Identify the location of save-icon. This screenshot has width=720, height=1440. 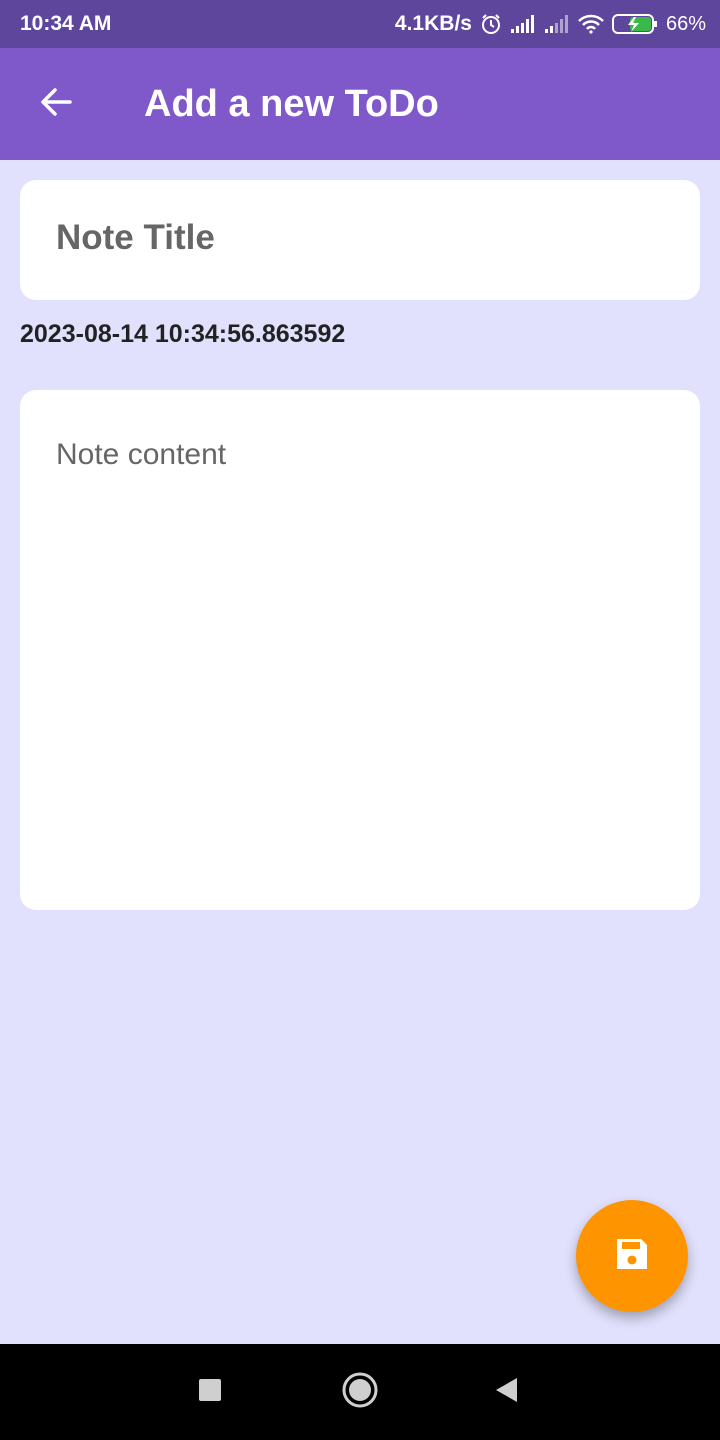
(632, 1256).